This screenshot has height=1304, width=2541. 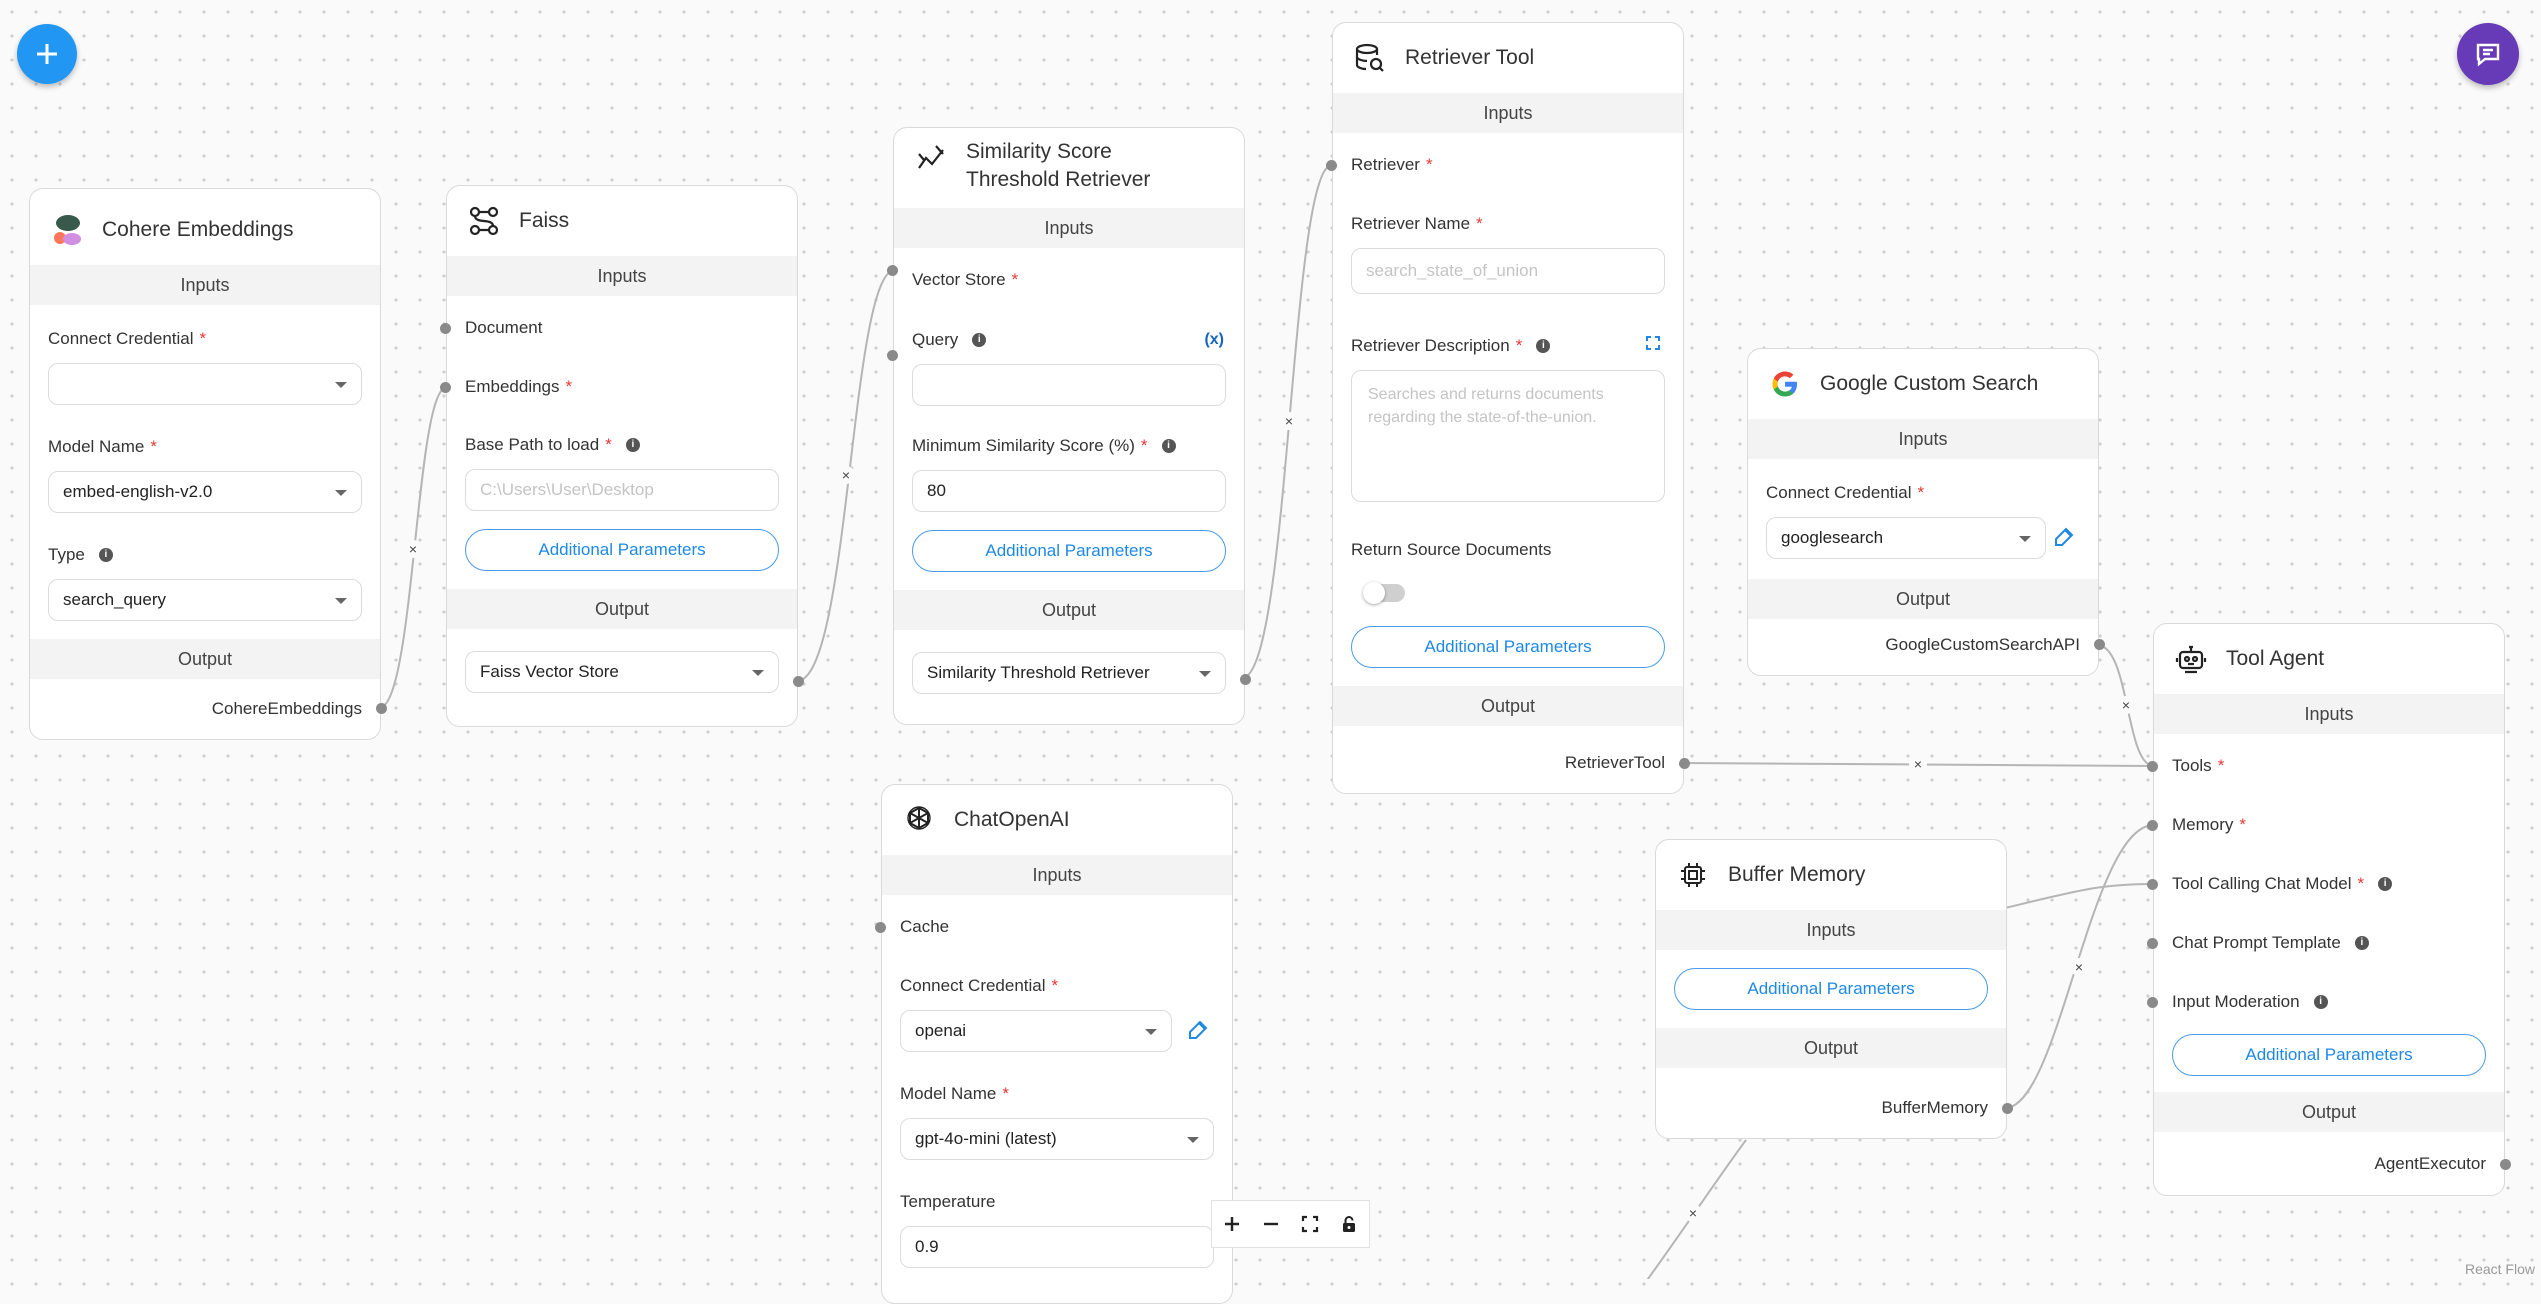 I want to click on zoom-in-button, so click(x=1232, y=1224).